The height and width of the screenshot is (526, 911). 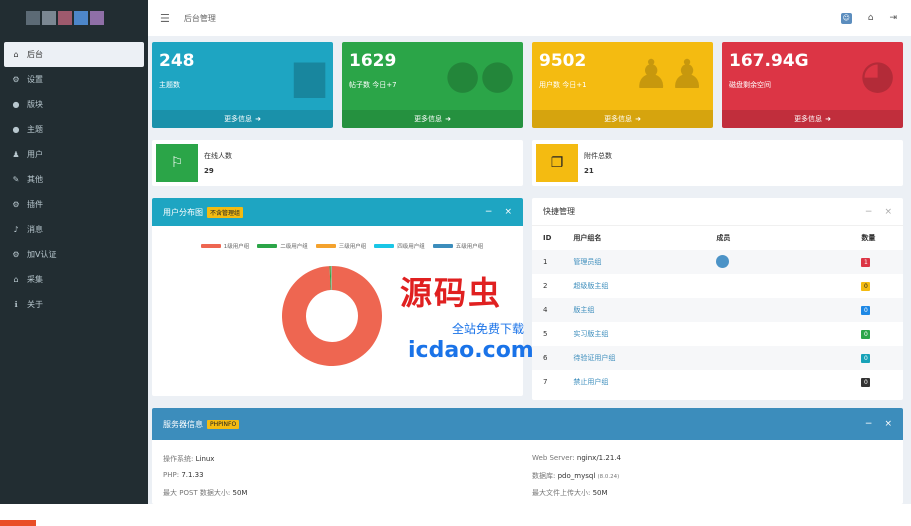 What do you see at coordinates (583, 310) in the screenshot?
I see `group-link: 版主组` at bounding box center [583, 310].